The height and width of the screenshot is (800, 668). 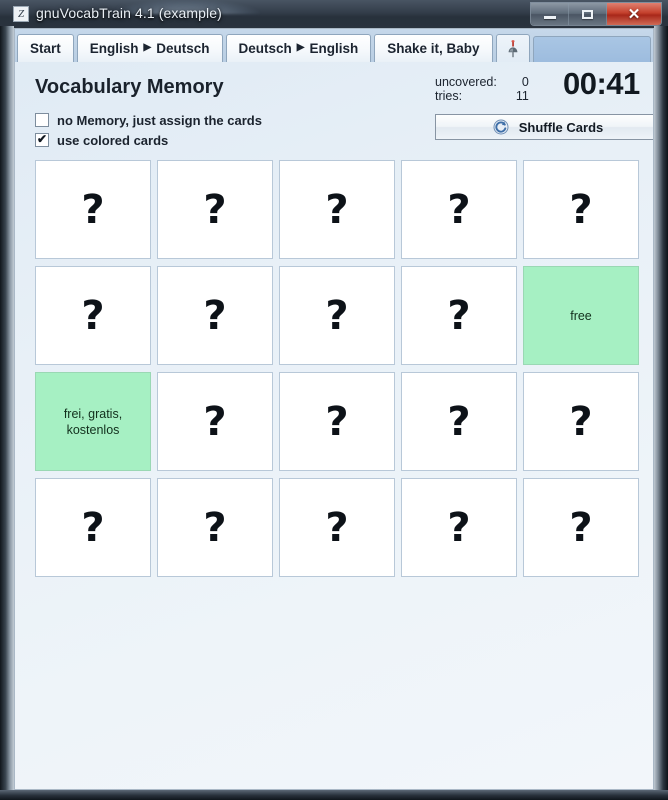 I want to click on tab-shake-it-baby-label: Shake it, Baby, so click(x=433, y=48).